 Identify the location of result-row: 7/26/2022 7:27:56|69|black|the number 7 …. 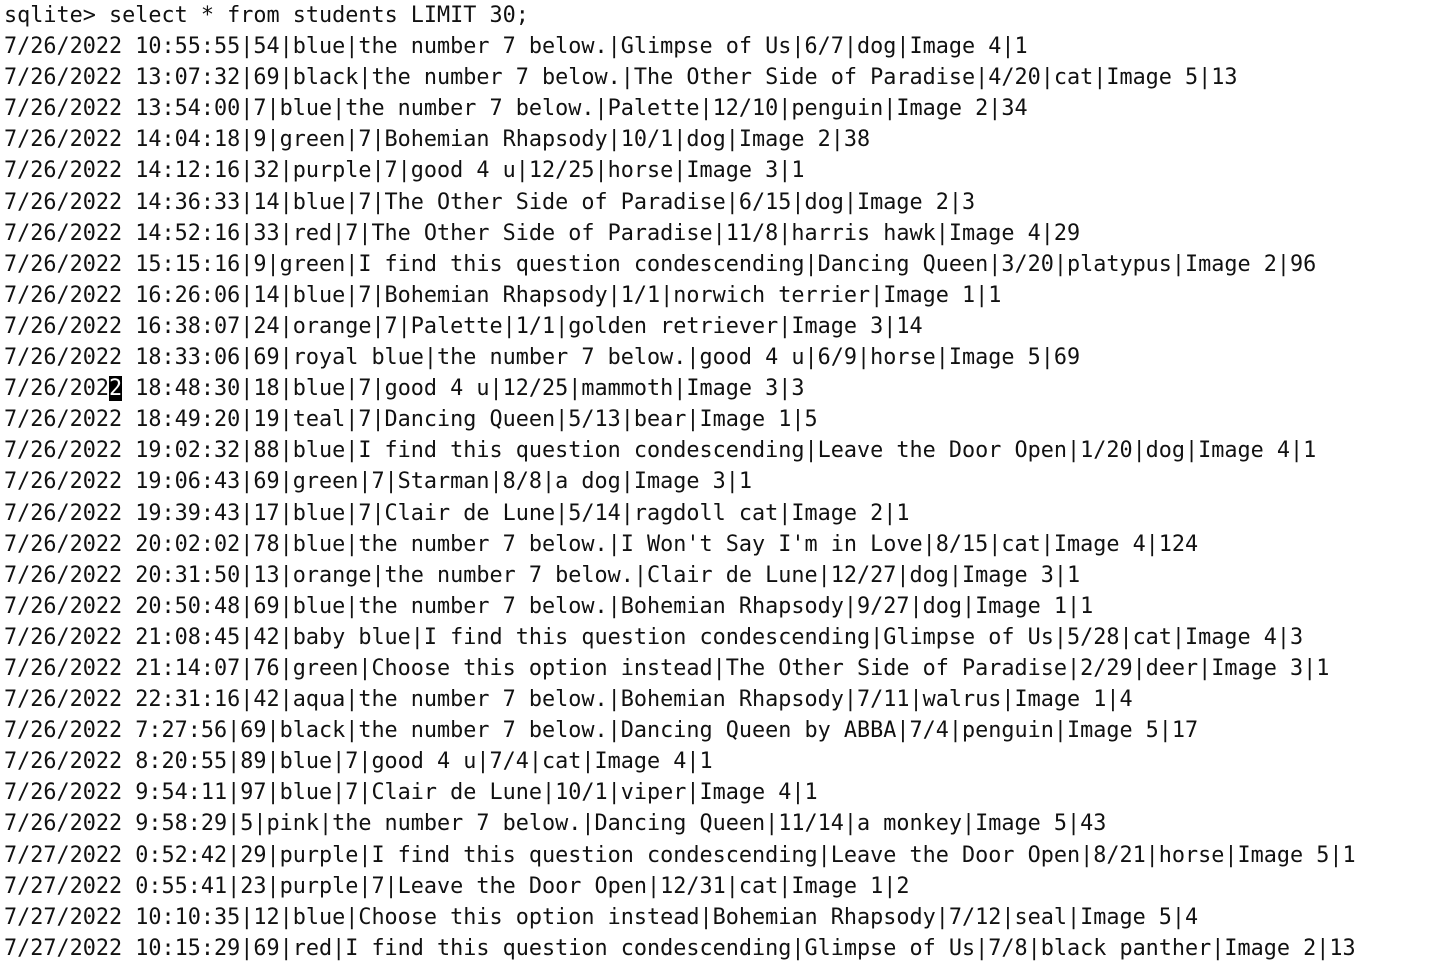
(601, 731).